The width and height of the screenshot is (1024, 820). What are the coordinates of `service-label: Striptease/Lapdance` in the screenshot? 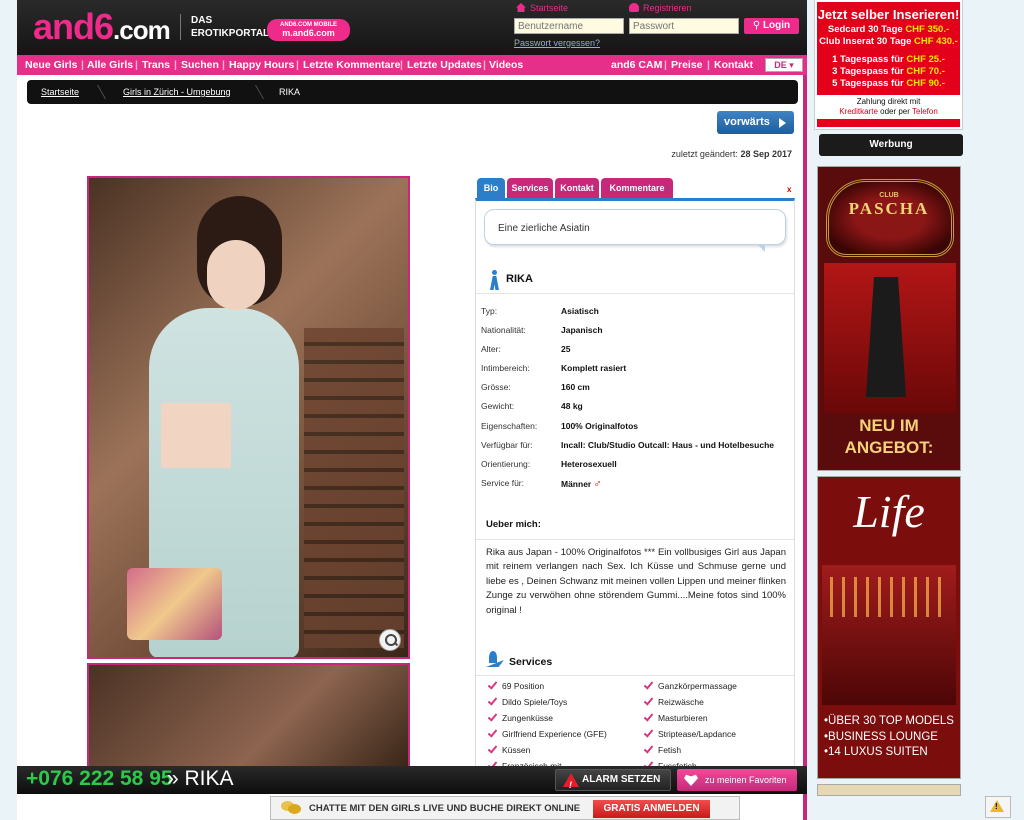 It's located at (697, 734).